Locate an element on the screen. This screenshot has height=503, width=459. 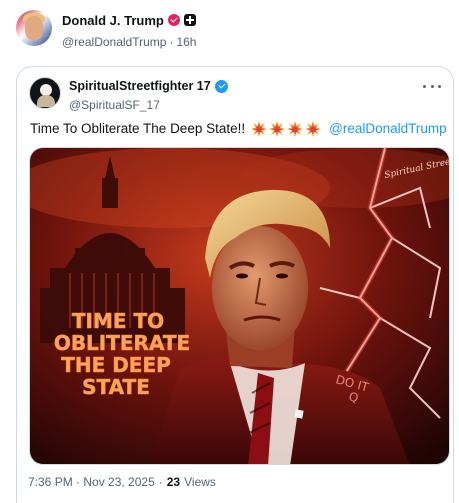
post-meta: 7:36 PM · Nov 23, 2025 · 23 Views is located at coordinates (122, 482).